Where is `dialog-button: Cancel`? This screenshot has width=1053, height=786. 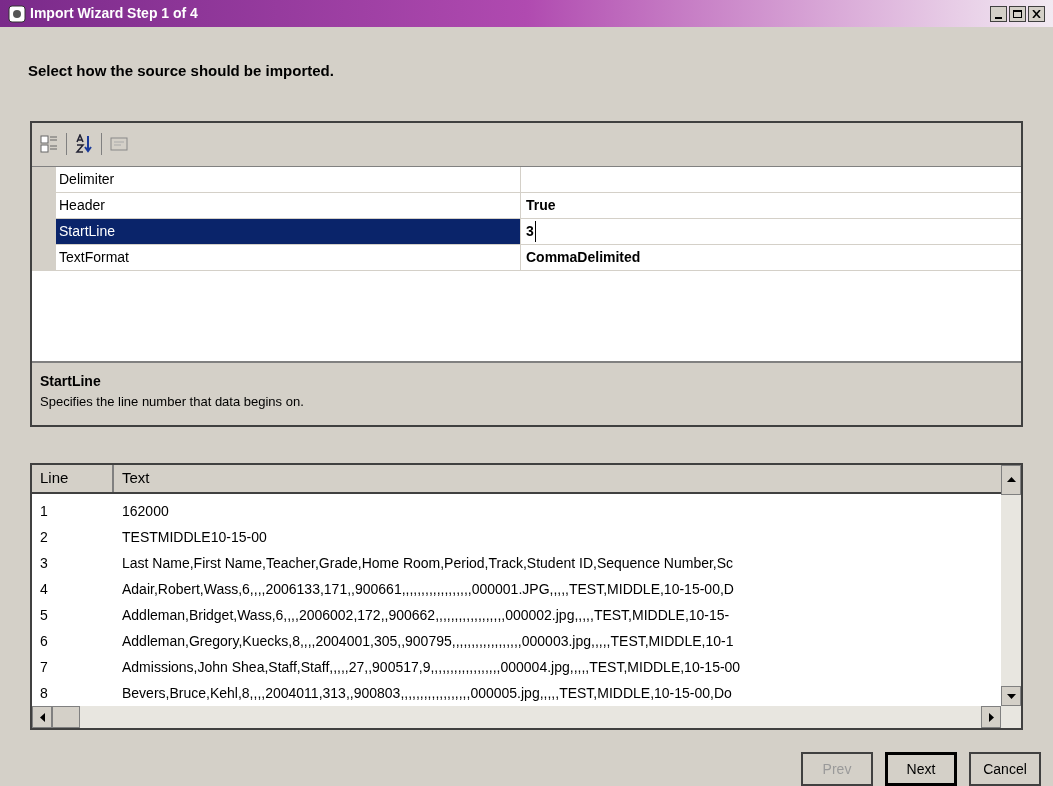
dialog-button: Cancel is located at coordinates (1005, 769).